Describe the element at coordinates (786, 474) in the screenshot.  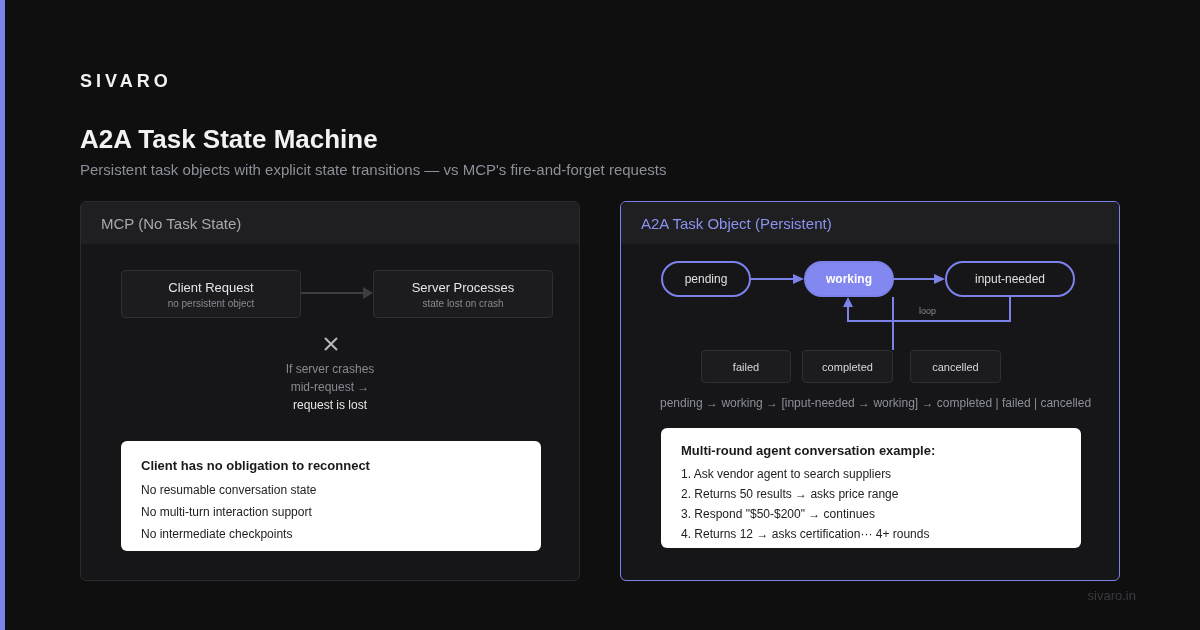
I see `card-item: 1. Ask vendor agent to search suppliers` at that location.